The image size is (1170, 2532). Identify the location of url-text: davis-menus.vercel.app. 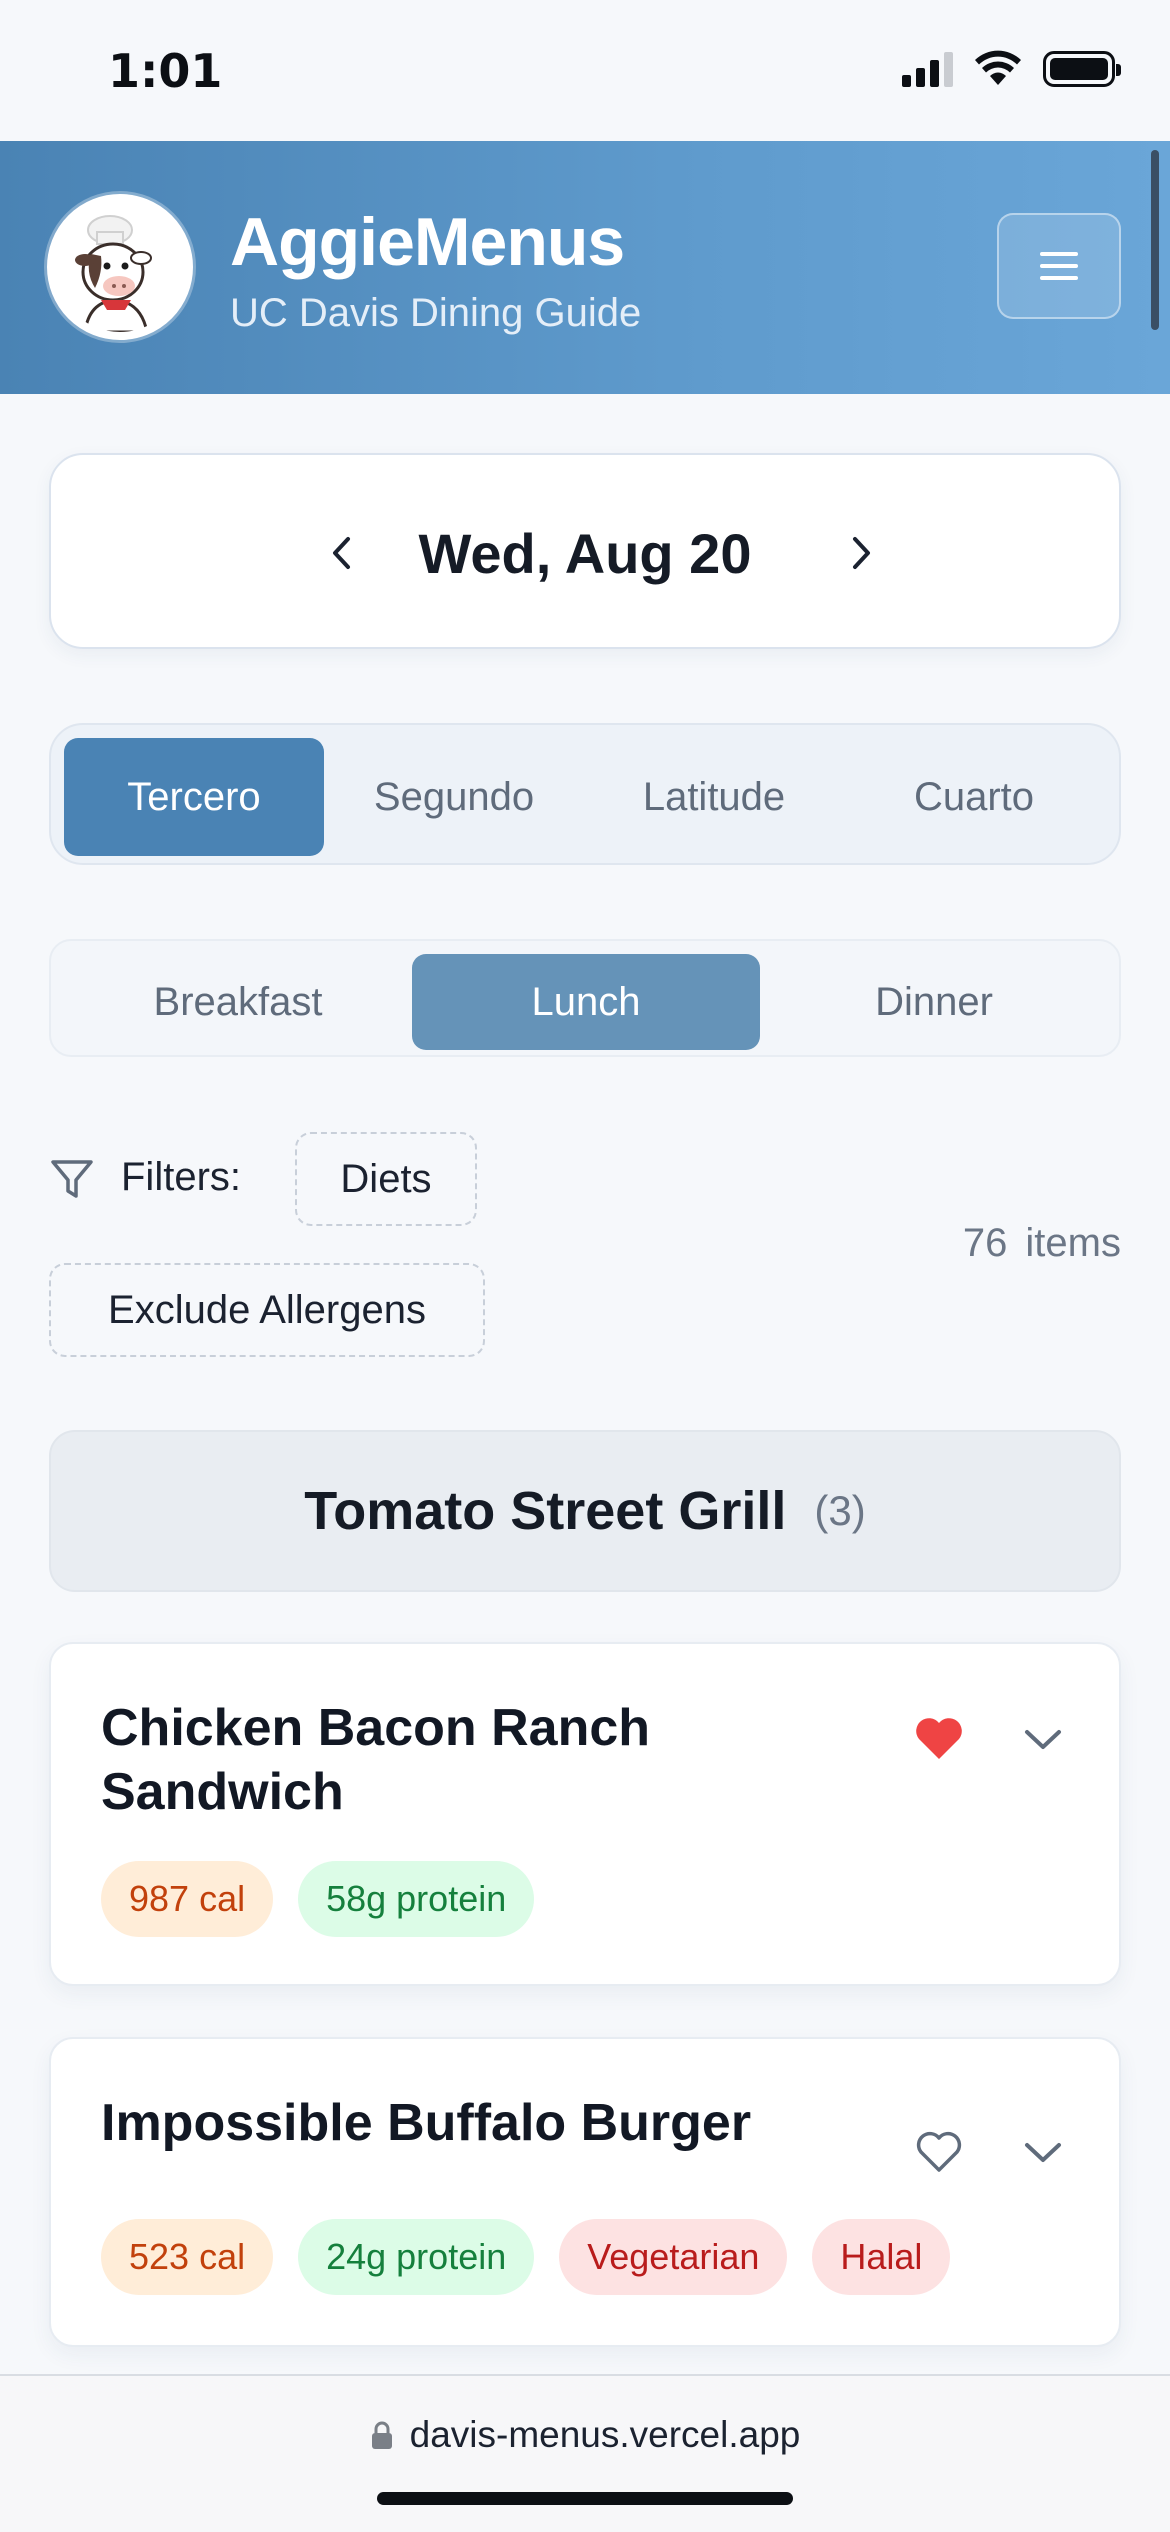
(605, 2434).